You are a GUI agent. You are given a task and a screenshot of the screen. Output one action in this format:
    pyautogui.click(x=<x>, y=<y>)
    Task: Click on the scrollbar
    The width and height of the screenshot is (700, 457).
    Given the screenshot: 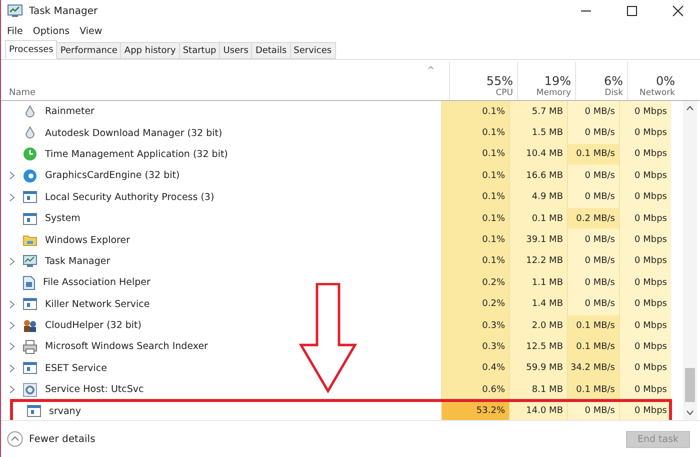 What is the action you would take?
    pyautogui.click(x=690, y=260)
    